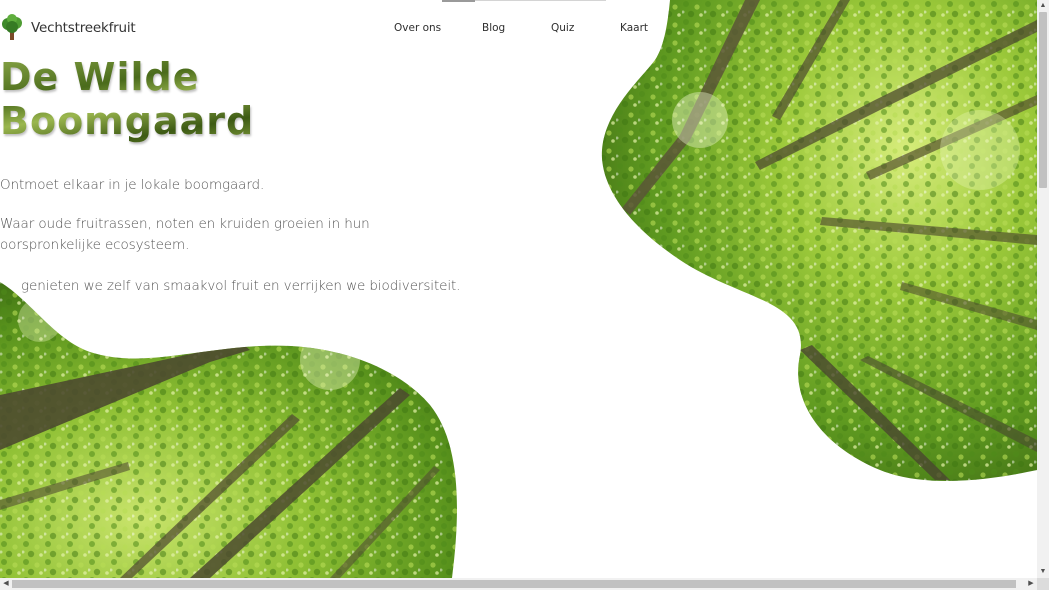 The height and width of the screenshot is (590, 1049). What do you see at coordinates (127, 121) in the screenshot?
I see `hero-title-line-2: Boomgaard` at bounding box center [127, 121].